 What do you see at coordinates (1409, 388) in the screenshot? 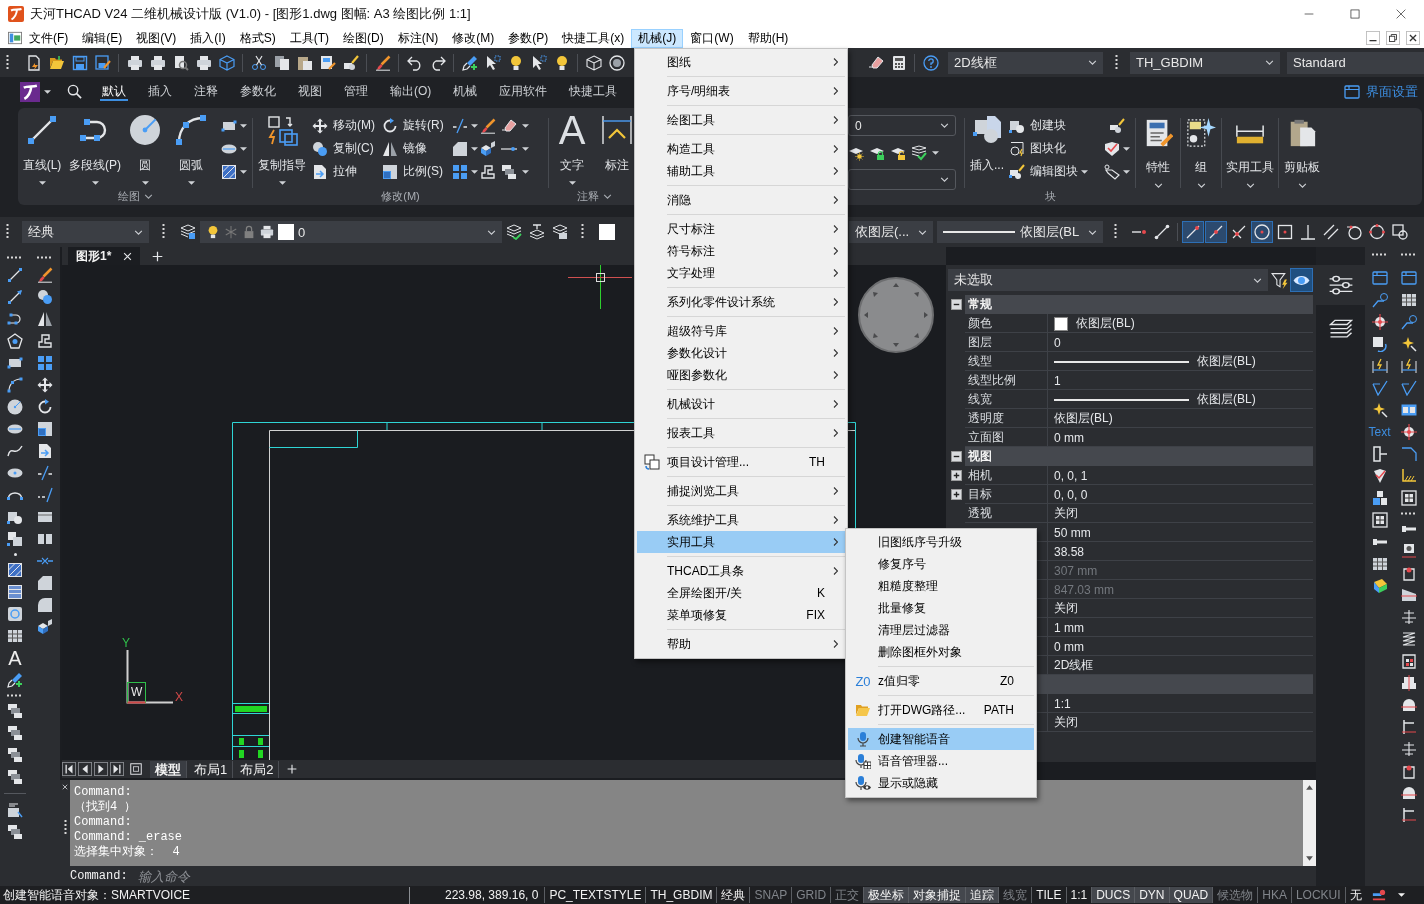
I see `check-mark-icon` at bounding box center [1409, 388].